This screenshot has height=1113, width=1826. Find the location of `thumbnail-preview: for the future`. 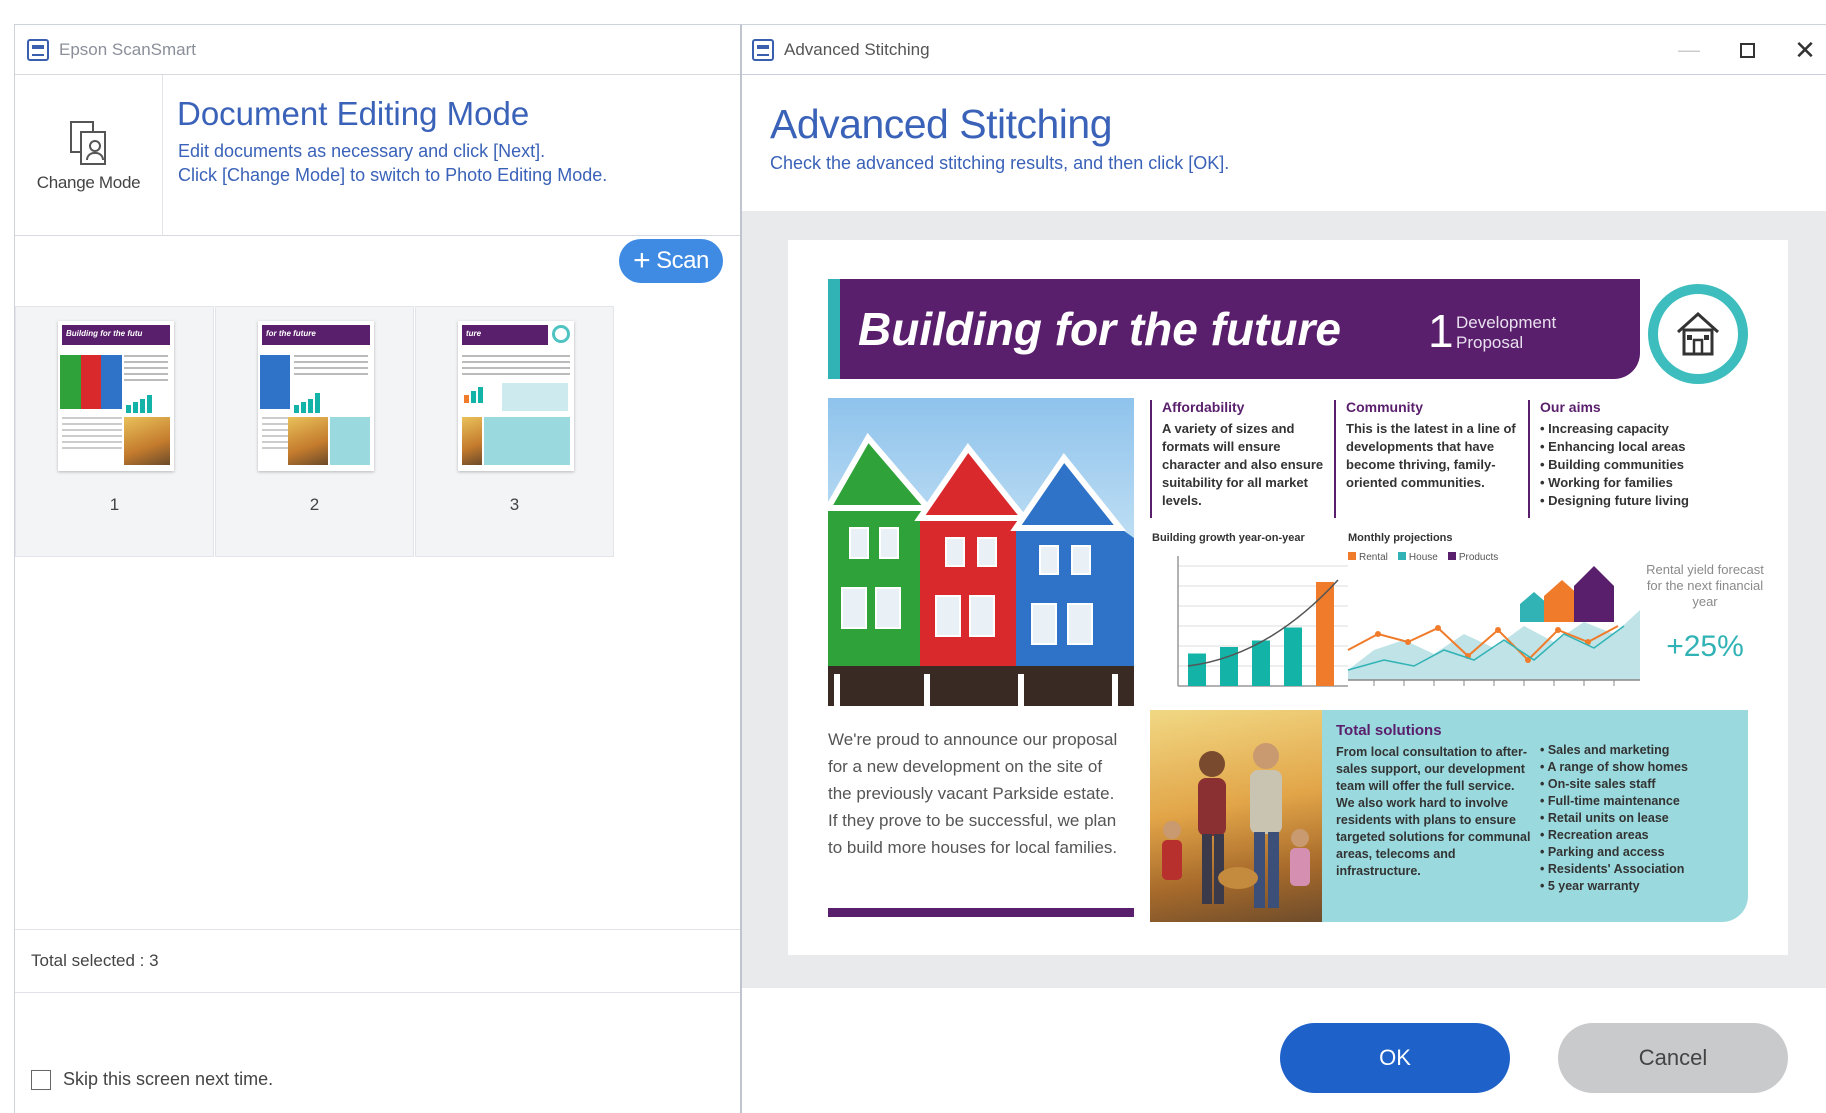

thumbnail-preview: for the future is located at coordinates (316, 396).